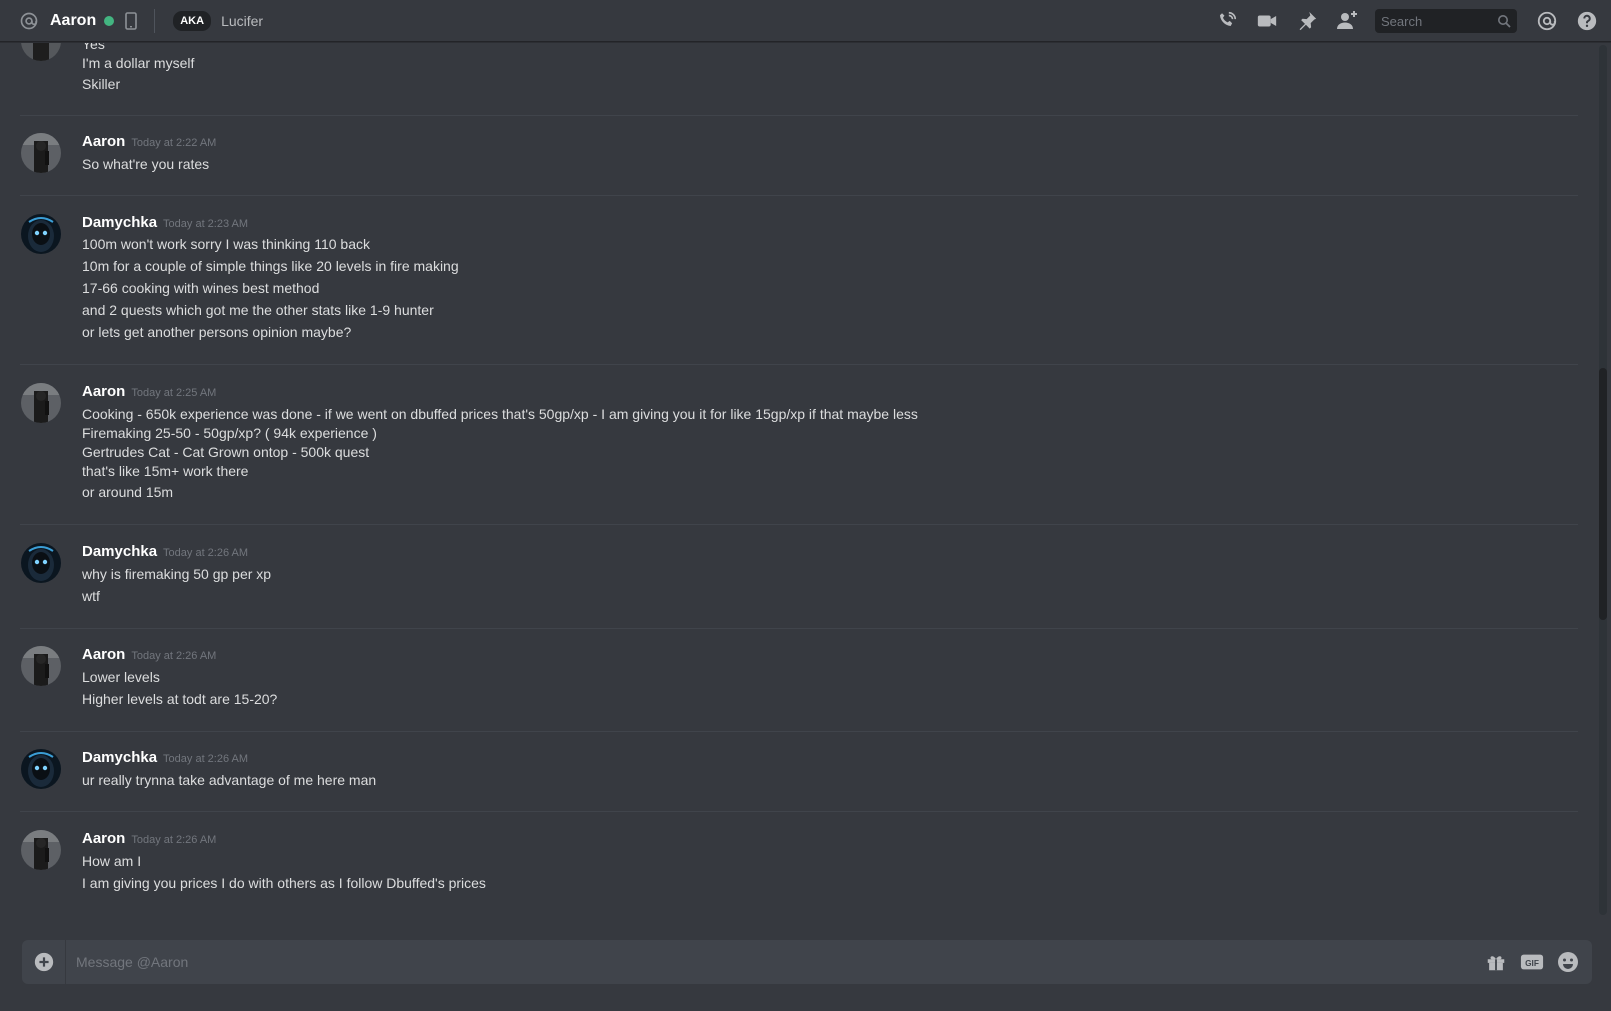 Image resolution: width=1611 pixels, height=1011 pixels. Describe the element at coordinates (146, 164) in the screenshot. I see `message-line: So what're you rates` at that location.